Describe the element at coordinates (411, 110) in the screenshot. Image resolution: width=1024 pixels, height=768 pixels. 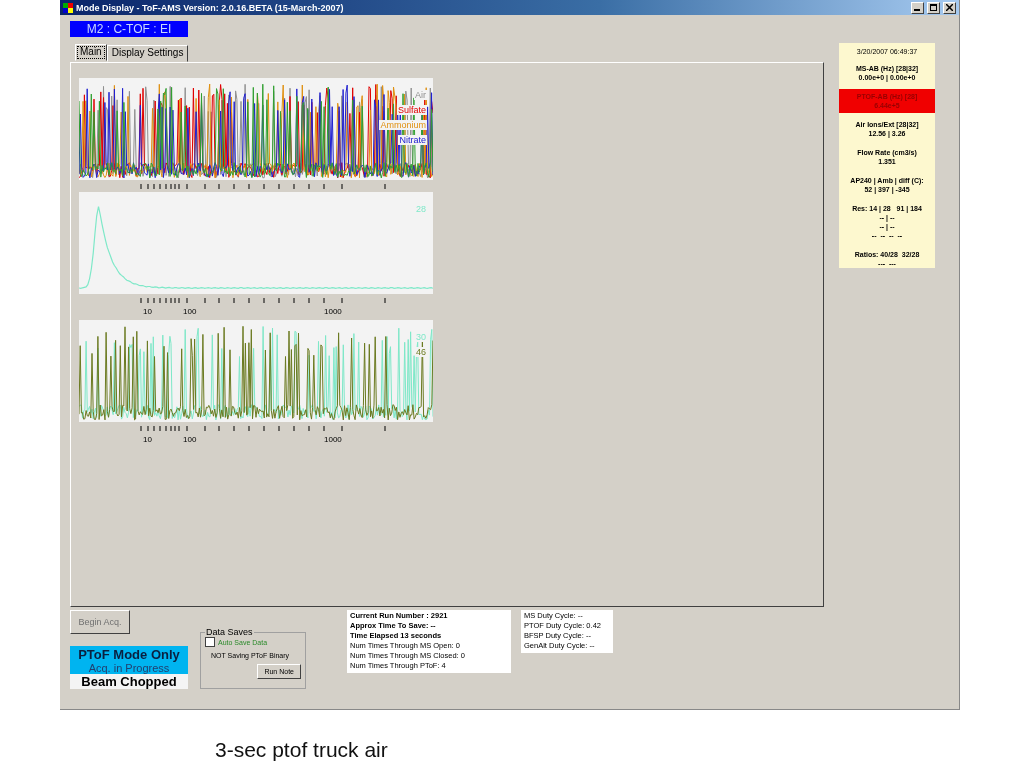
I see `legend-label: Sulfate` at that location.